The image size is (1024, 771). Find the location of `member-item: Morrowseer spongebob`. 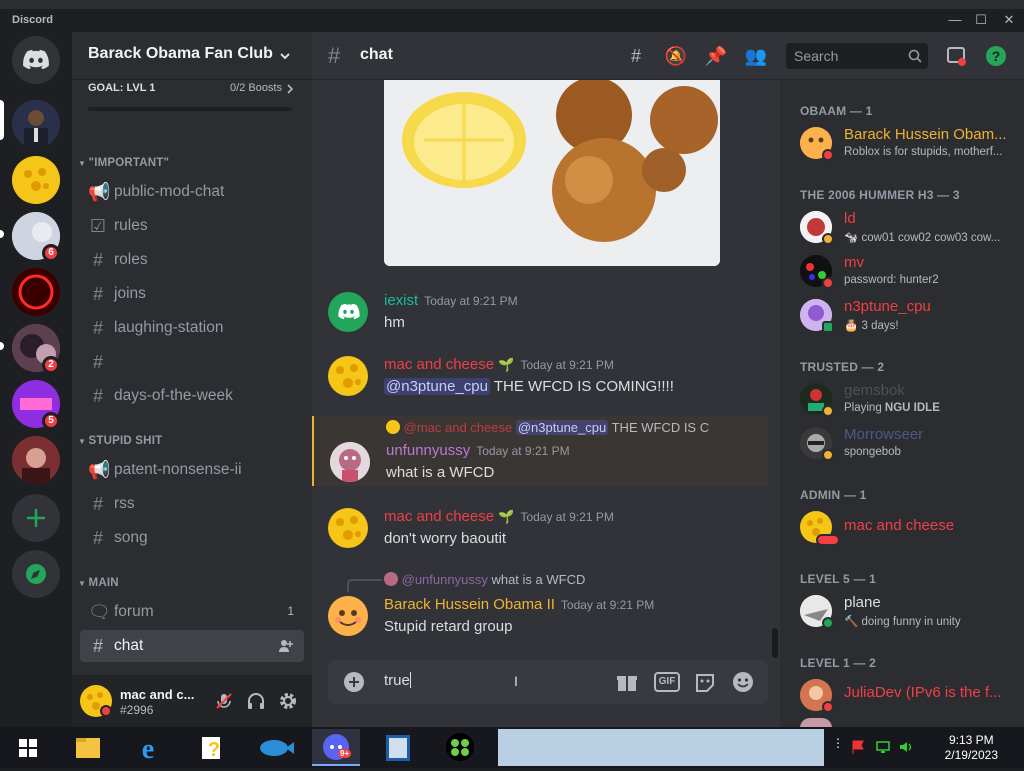

member-item: Morrowseer spongebob is located at coordinates (902, 443).